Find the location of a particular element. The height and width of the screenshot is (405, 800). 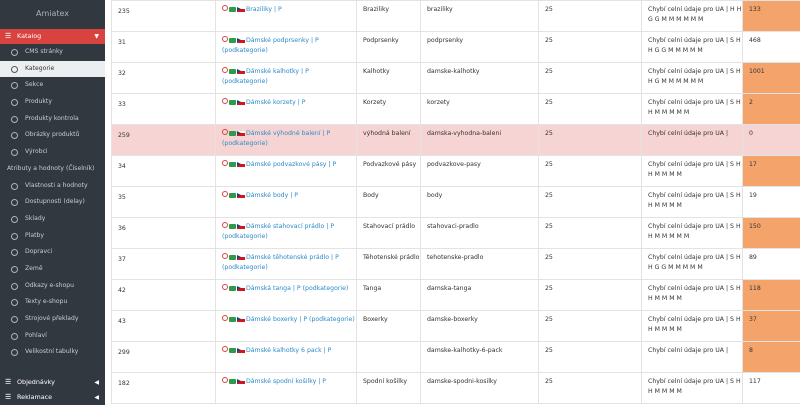

category-link: Dámské boxerky | P (podkategorie) is located at coordinates (300, 319).